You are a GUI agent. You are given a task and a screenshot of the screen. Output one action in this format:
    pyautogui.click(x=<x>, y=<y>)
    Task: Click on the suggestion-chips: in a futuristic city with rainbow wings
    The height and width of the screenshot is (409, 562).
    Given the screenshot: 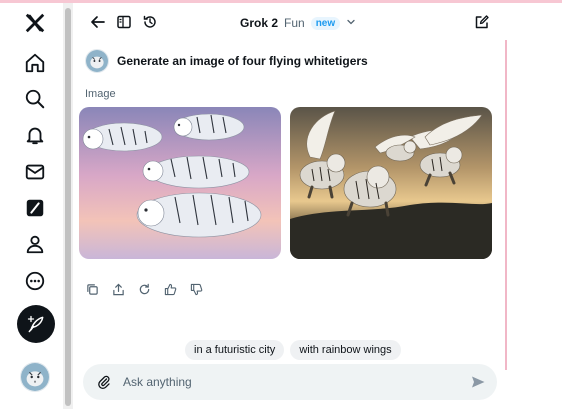 What is the action you would take?
    pyautogui.click(x=293, y=350)
    